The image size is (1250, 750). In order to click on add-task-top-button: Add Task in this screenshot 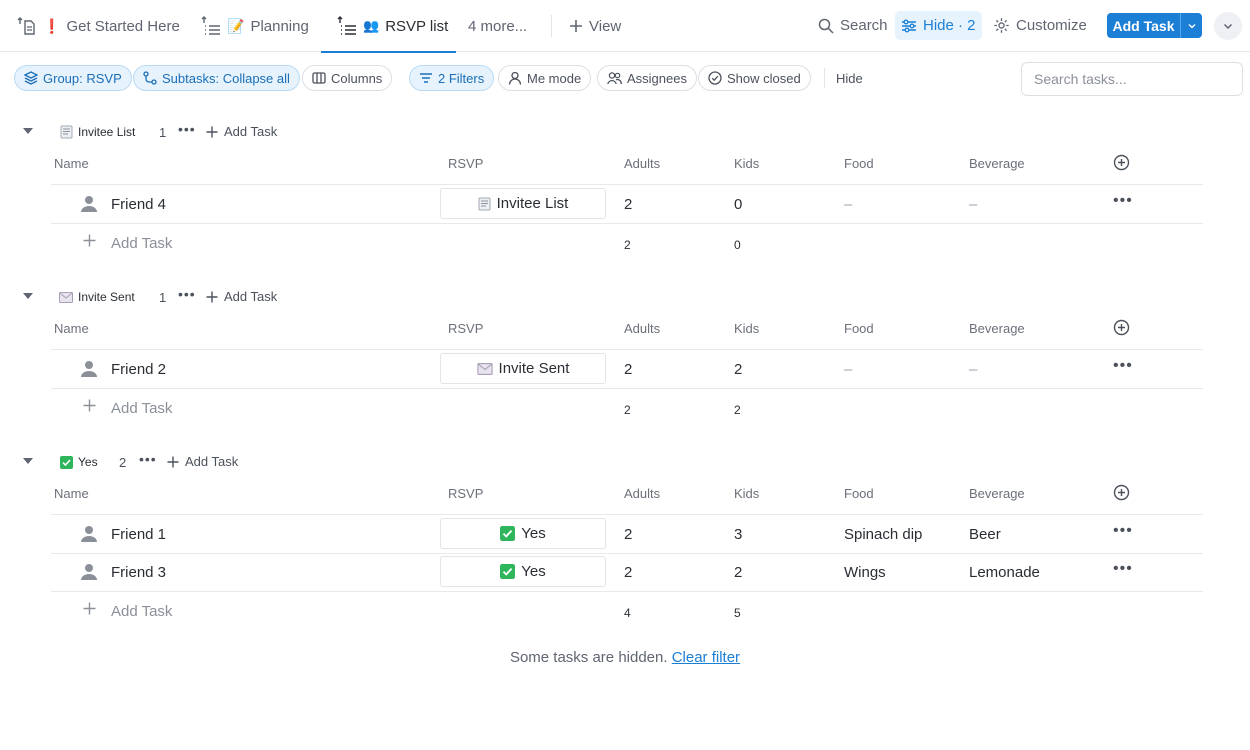, I will do `click(1154, 25)`.